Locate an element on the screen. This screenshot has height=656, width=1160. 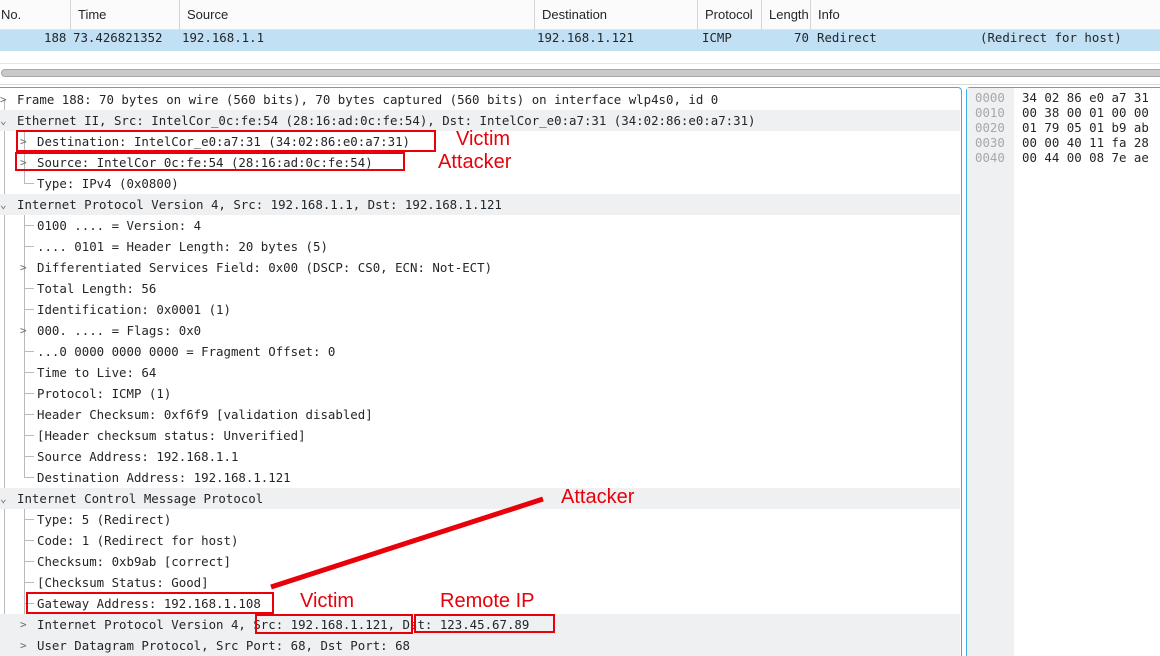
tree-row-icmp-checksum: Checksum: 0xb9ab [correct] is located at coordinates (480, 561).